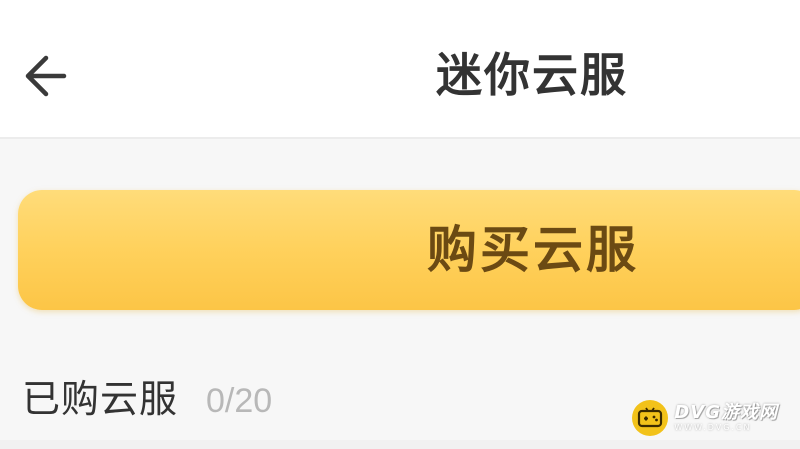  Describe the element at coordinates (100, 399) in the screenshot. I see `purchased-section-title: 已购云服` at that location.